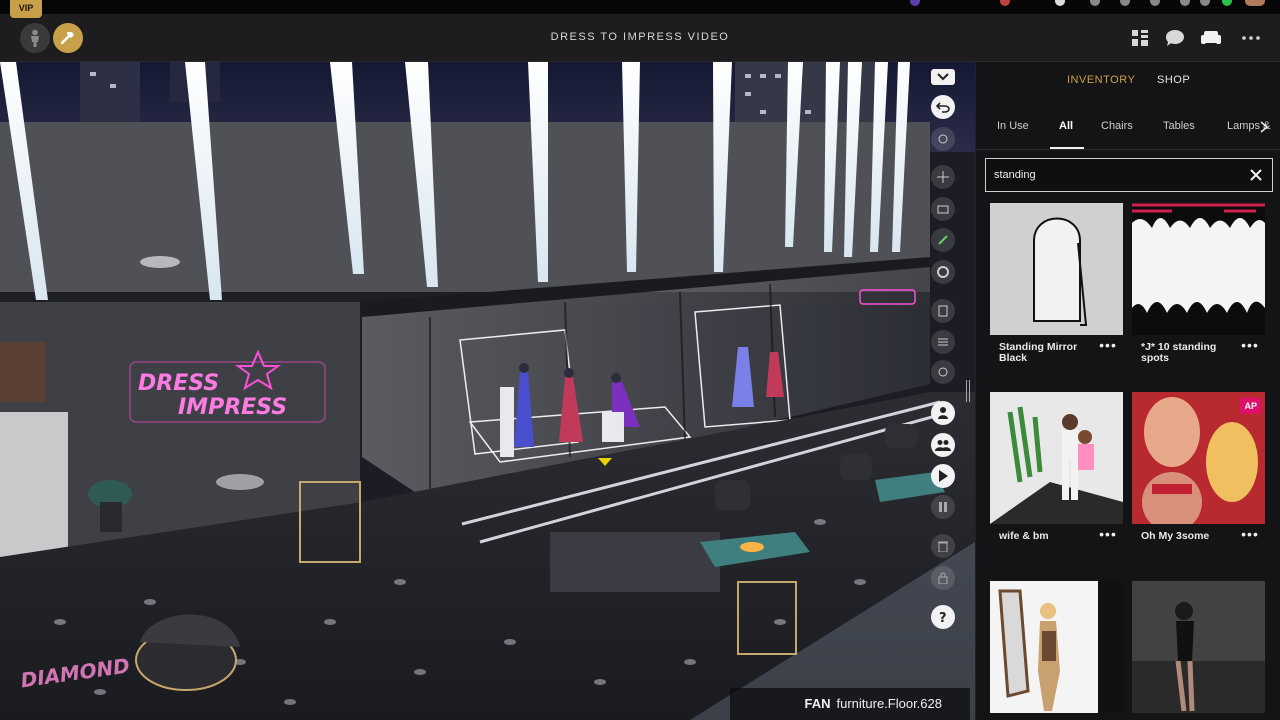 Image resolution: width=1280 pixels, height=720 pixels. I want to click on item-label: wife & bm, so click(1024, 536).